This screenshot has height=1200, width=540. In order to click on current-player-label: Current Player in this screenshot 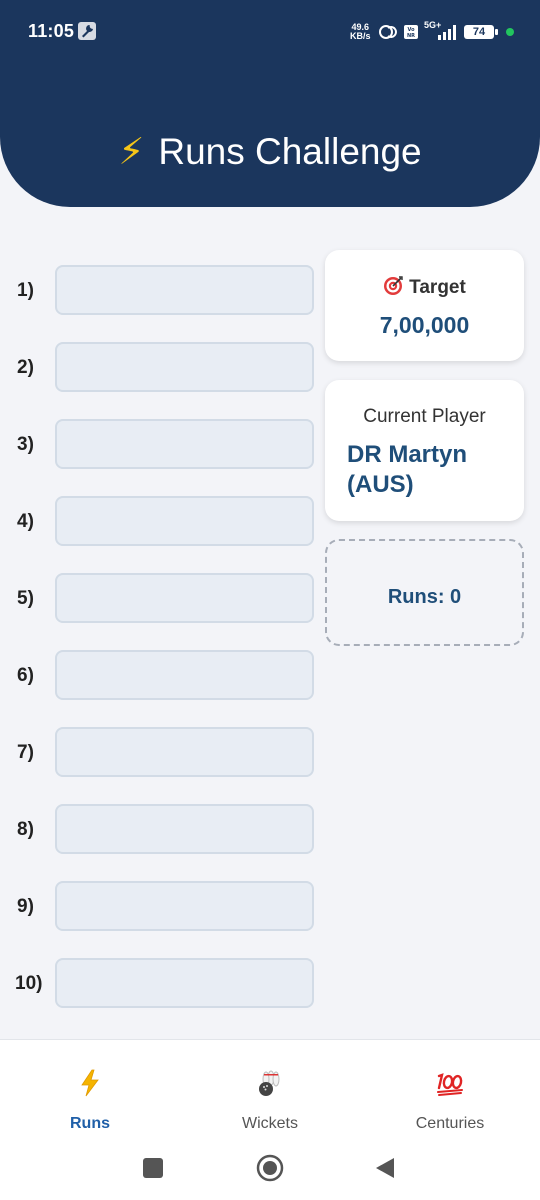, I will do `click(424, 416)`.